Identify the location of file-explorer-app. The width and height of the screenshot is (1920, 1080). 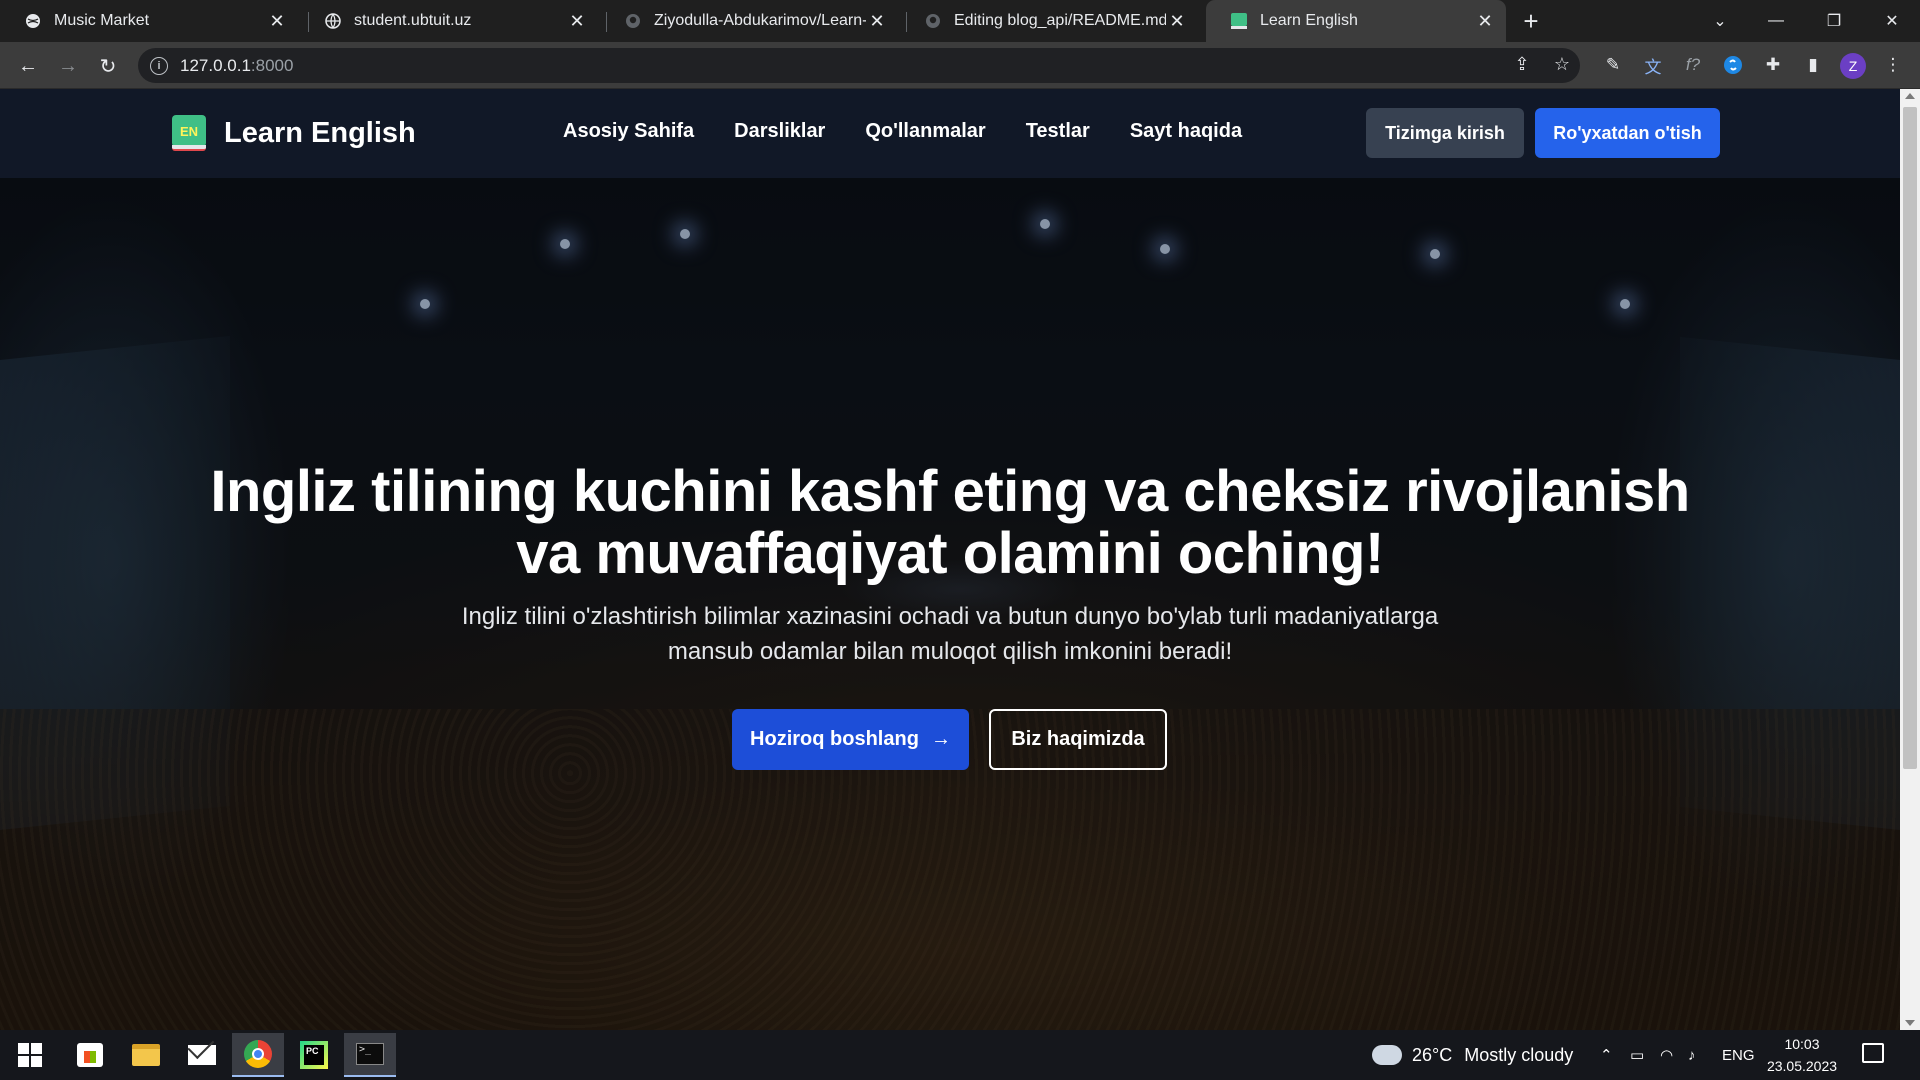
(146, 1055).